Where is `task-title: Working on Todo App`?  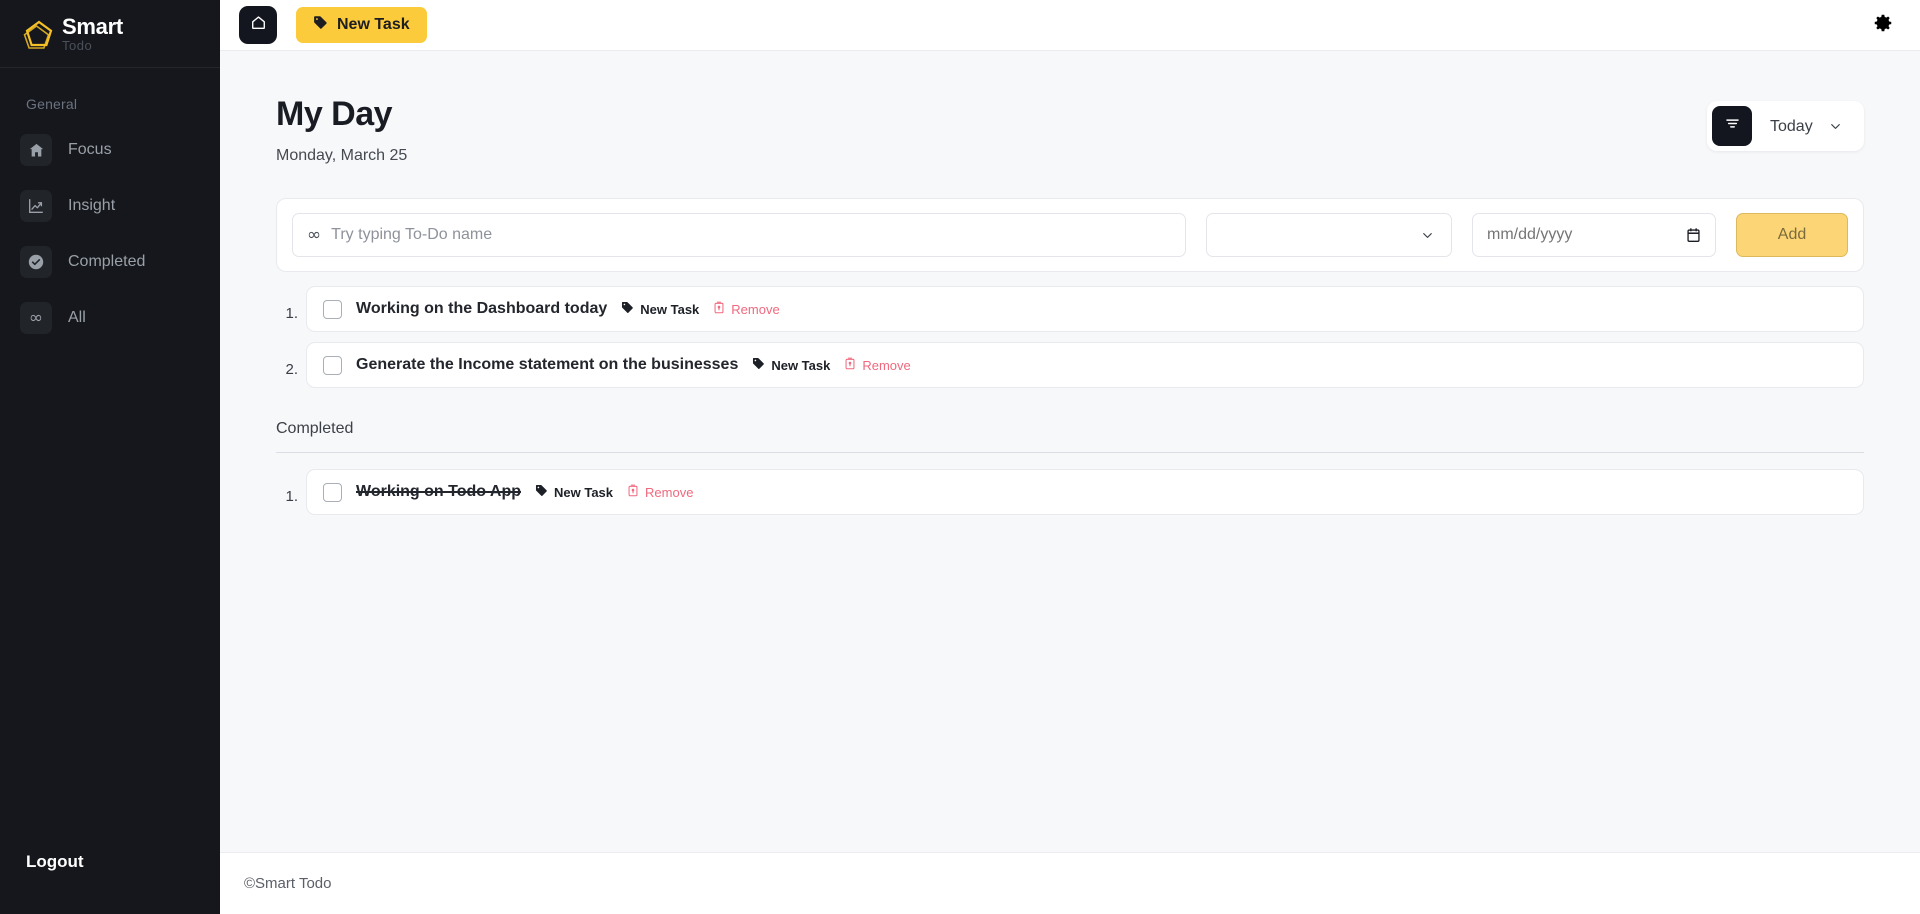 task-title: Working on Todo App is located at coordinates (438, 491).